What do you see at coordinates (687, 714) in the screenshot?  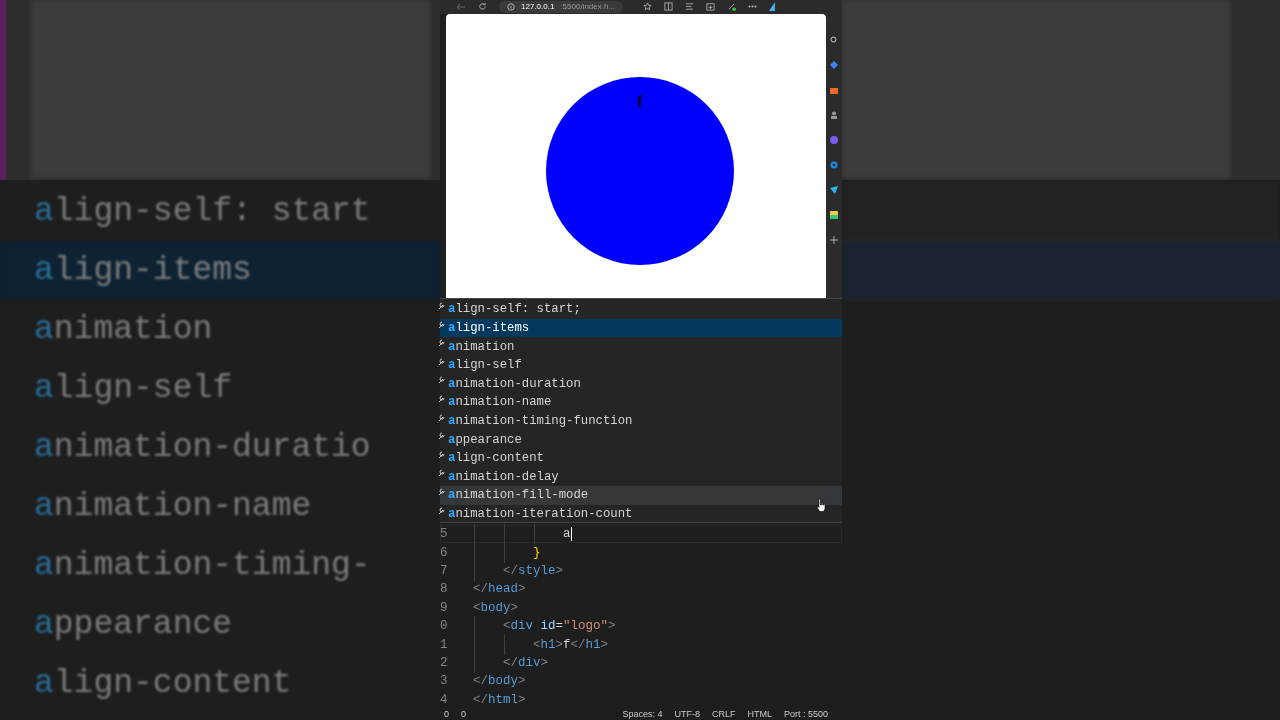 I see `status-item: UTF-8` at bounding box center [687, 714].